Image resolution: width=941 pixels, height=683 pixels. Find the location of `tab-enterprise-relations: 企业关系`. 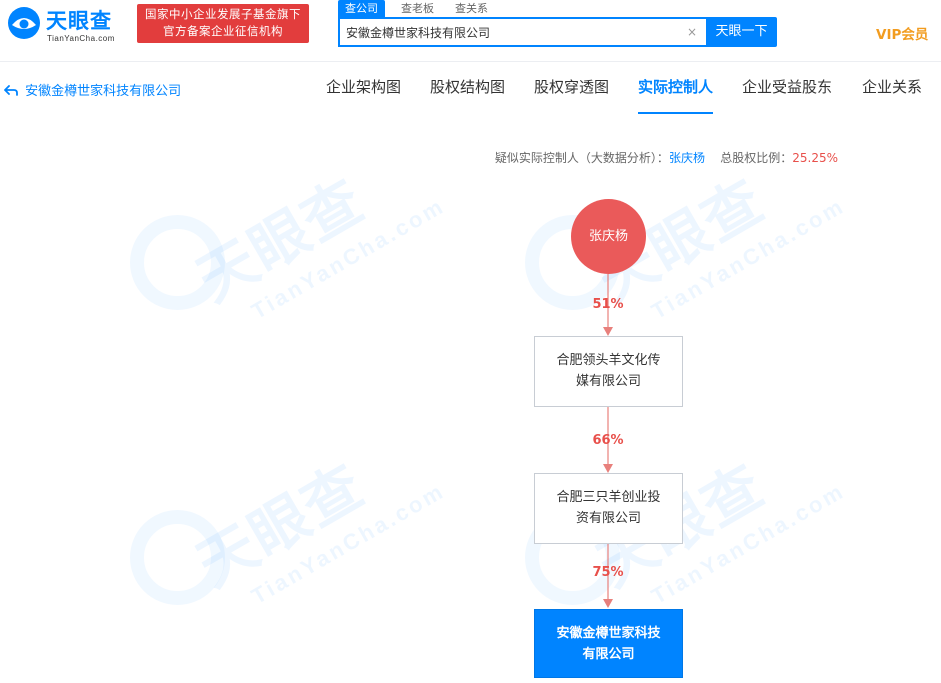

tab-enterprise-relations: 企业关系 is located at coordinates (892, 95).